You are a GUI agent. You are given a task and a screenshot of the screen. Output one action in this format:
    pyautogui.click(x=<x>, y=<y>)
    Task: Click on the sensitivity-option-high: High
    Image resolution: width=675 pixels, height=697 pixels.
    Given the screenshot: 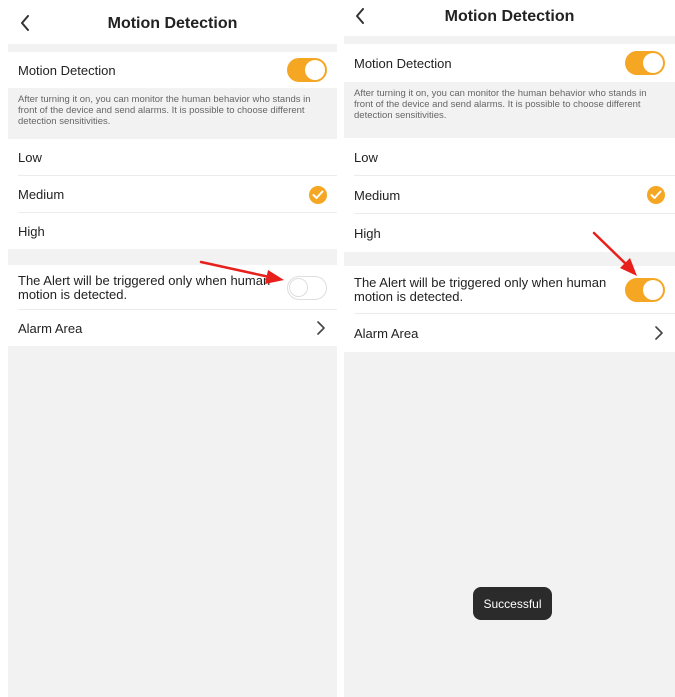 What is the action you would take?
    pyautogui.click(x=172, y=231)
    